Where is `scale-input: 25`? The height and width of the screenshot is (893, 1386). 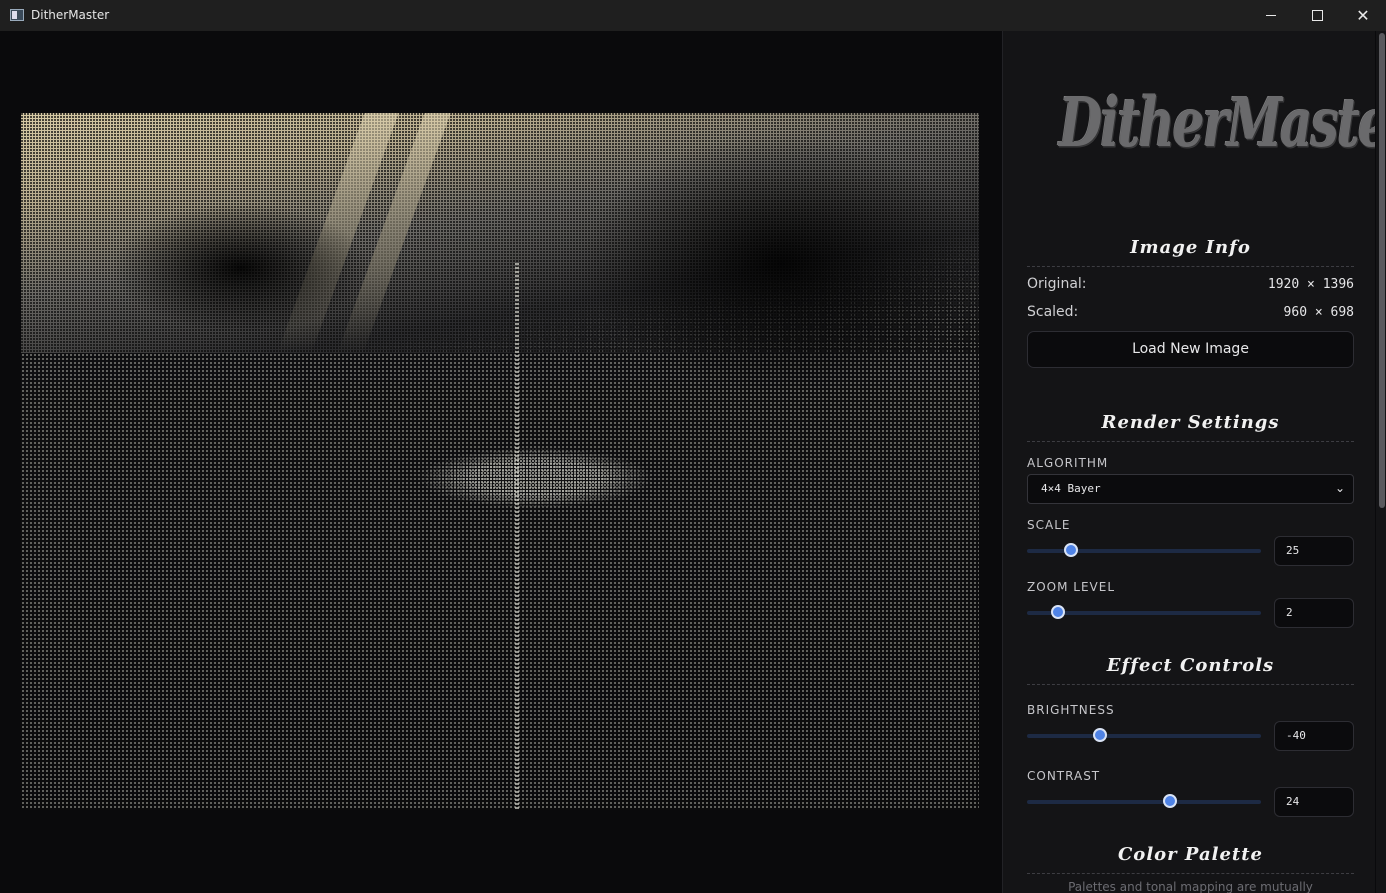 scale-input: 25 is located at coordinates (1314, 551).